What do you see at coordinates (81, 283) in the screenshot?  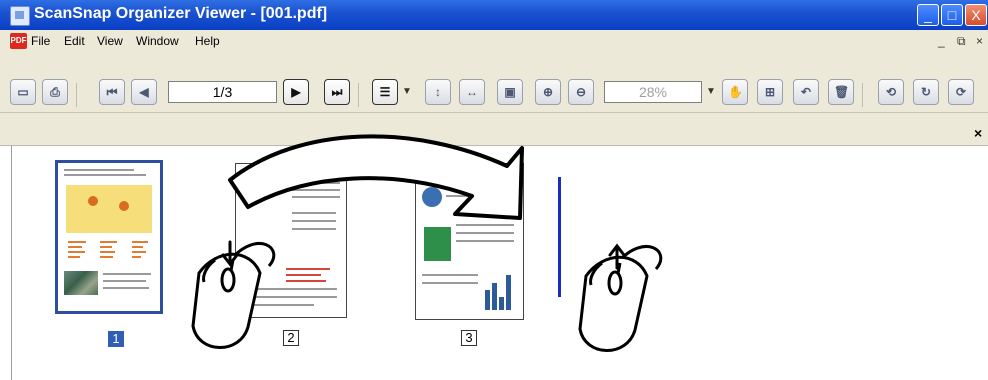 I see `photo-image` at bounding box center [81, 283].